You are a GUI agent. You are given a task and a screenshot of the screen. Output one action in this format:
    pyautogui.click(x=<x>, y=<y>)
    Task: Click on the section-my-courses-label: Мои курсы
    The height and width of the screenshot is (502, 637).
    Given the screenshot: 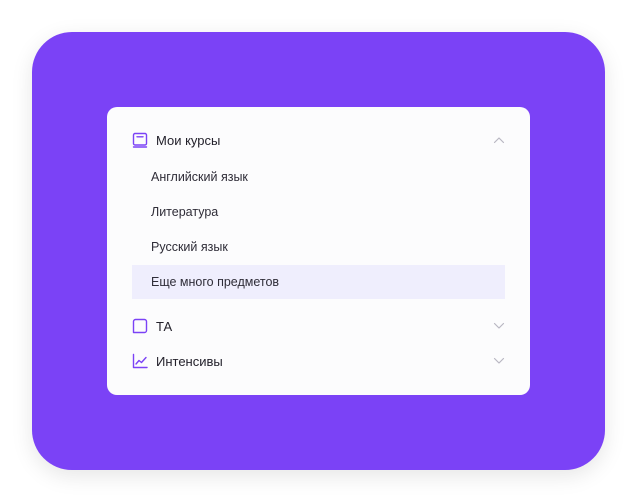 What is the action you would take?
    pyautogui.click(x=188, y=140)
    